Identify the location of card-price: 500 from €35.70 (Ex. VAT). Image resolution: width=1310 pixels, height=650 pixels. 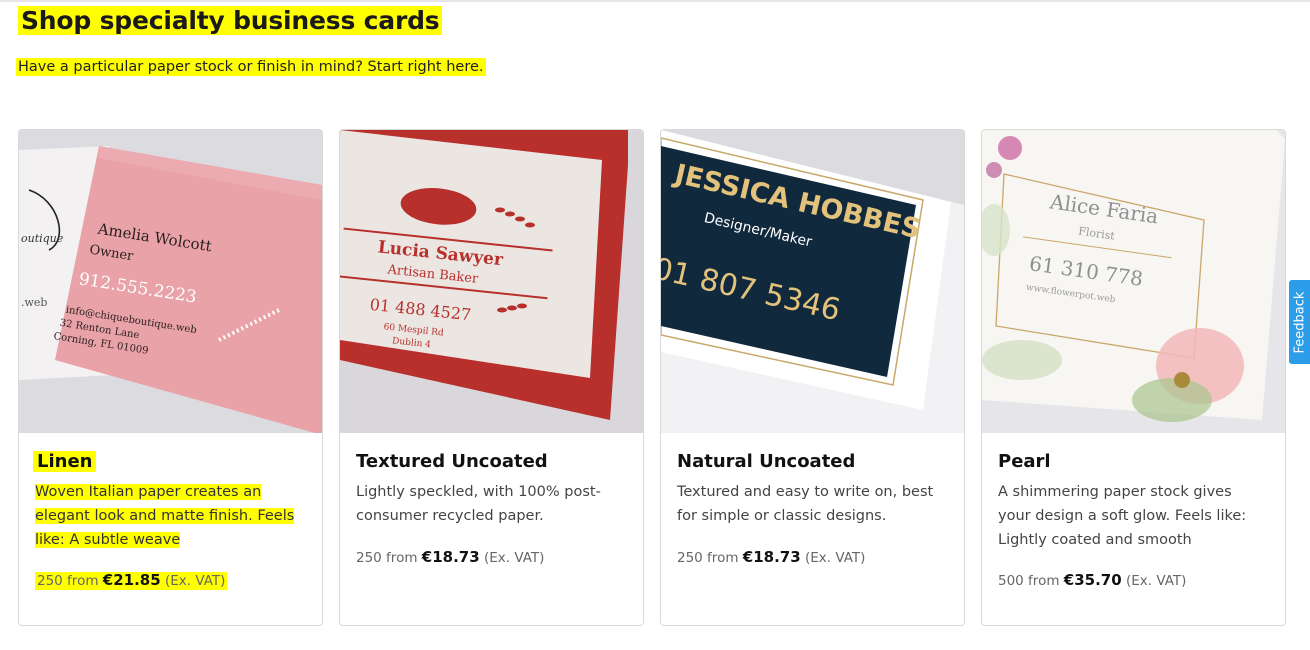
(1092, 580).